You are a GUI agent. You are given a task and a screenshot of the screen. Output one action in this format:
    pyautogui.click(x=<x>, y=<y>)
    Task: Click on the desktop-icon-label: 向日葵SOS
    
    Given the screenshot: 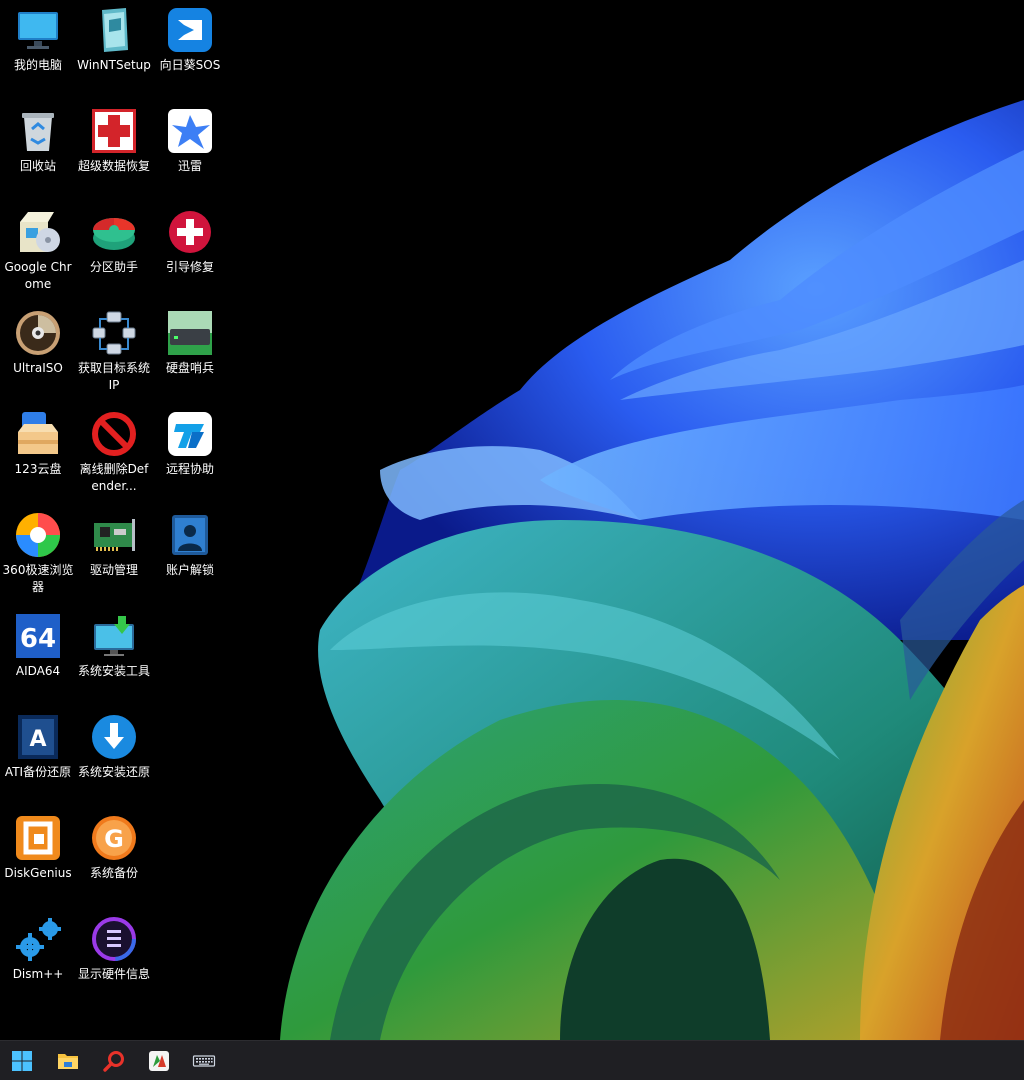 What is the action you would take?
    pyautogui.click(x=190, y=65)
    